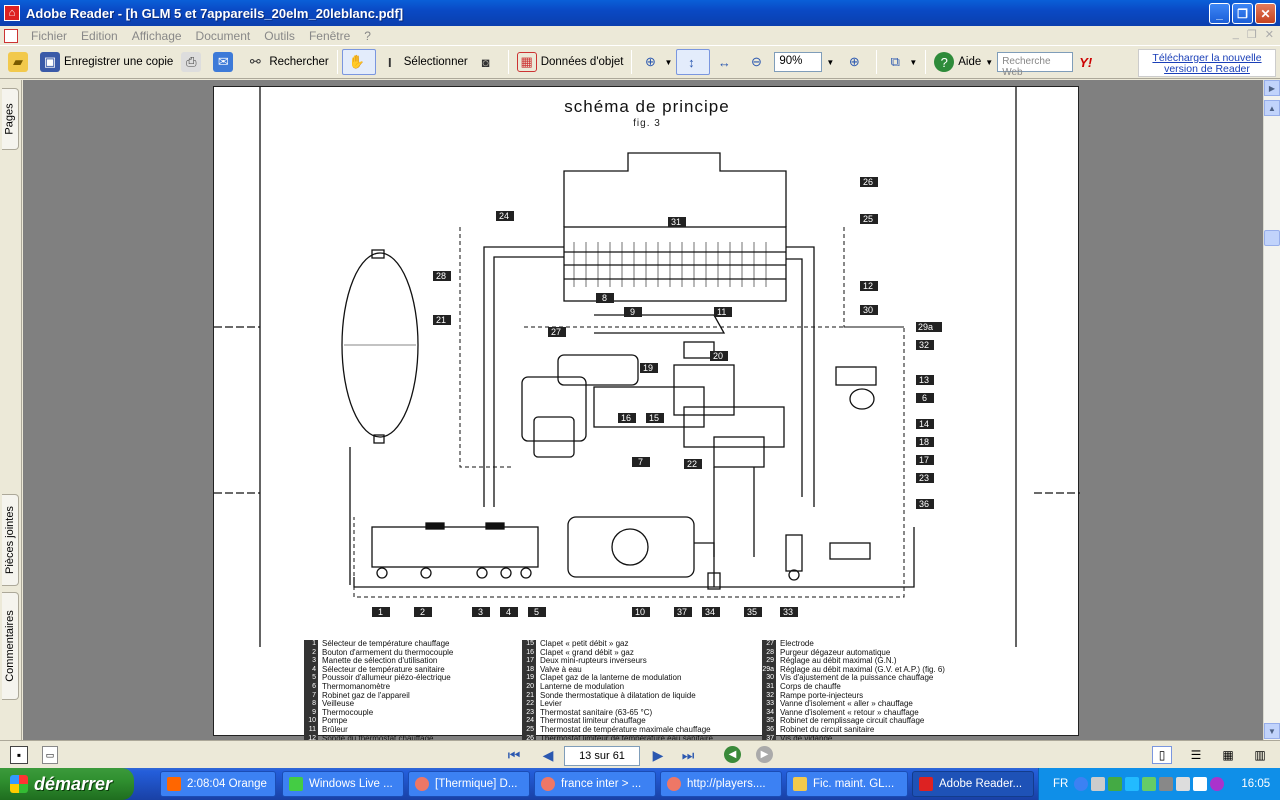 The height and width of the screenshot is (800, 1280). I want to click on svg-text: 29a, so click(925, 327).